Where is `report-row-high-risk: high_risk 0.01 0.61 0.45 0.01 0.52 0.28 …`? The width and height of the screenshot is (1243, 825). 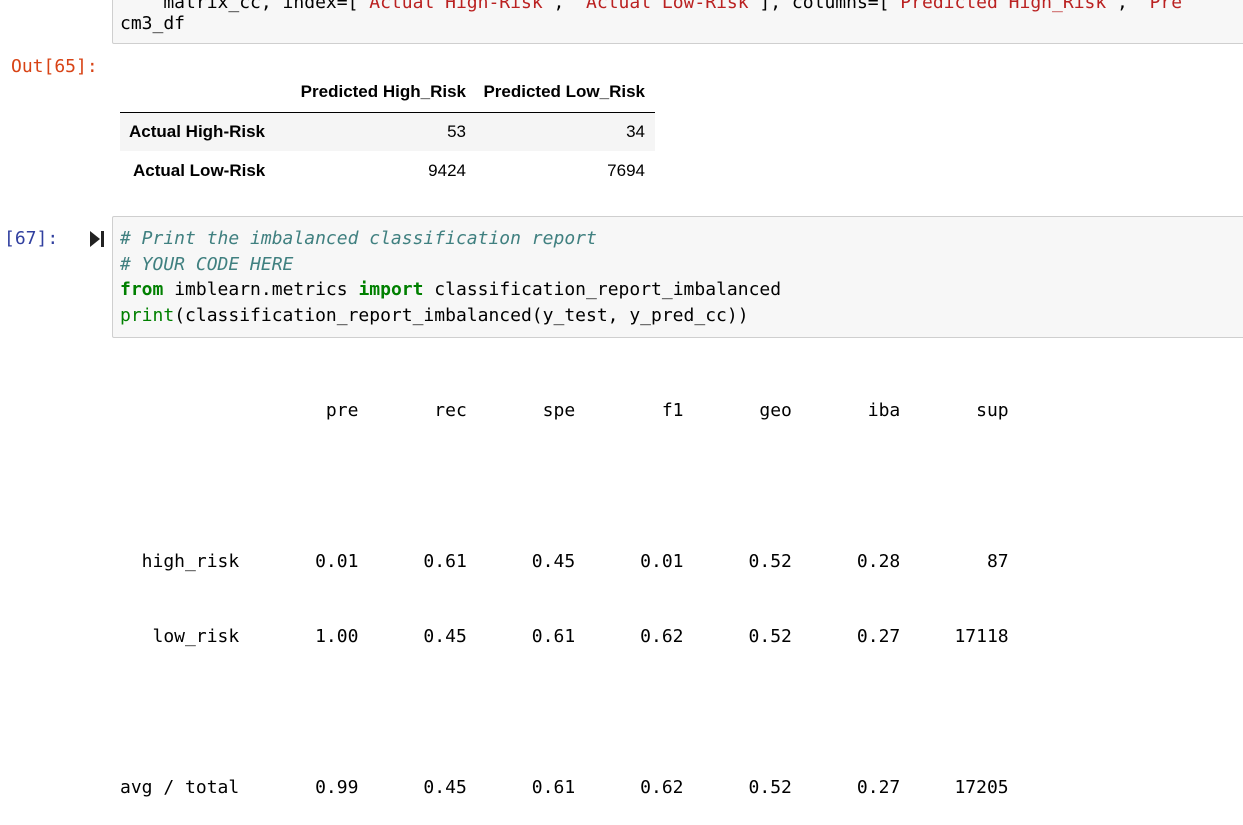 report-row-high-risk: high_risk 0.01 0.61 0.45 0.01 0.52 0.28 … is located at coordinates (564, 561).